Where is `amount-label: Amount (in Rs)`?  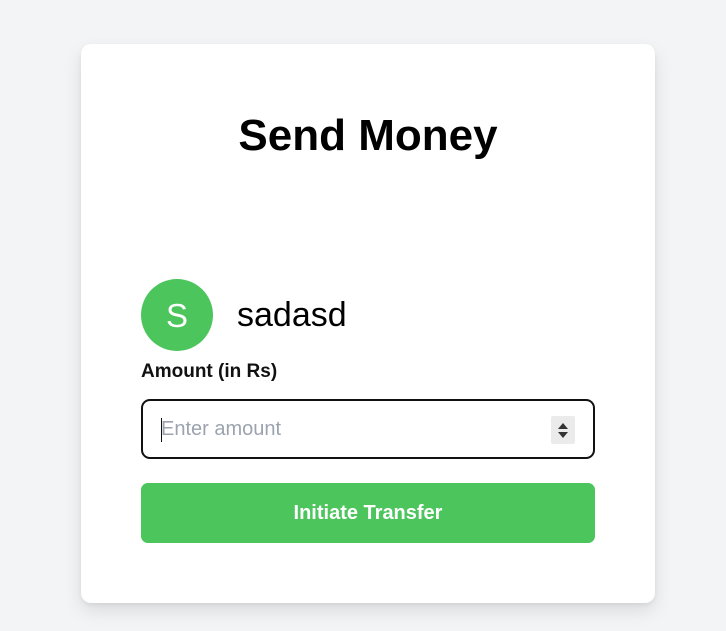 amount-label: Amount (in Rs) is located at coordinates (209, 371).